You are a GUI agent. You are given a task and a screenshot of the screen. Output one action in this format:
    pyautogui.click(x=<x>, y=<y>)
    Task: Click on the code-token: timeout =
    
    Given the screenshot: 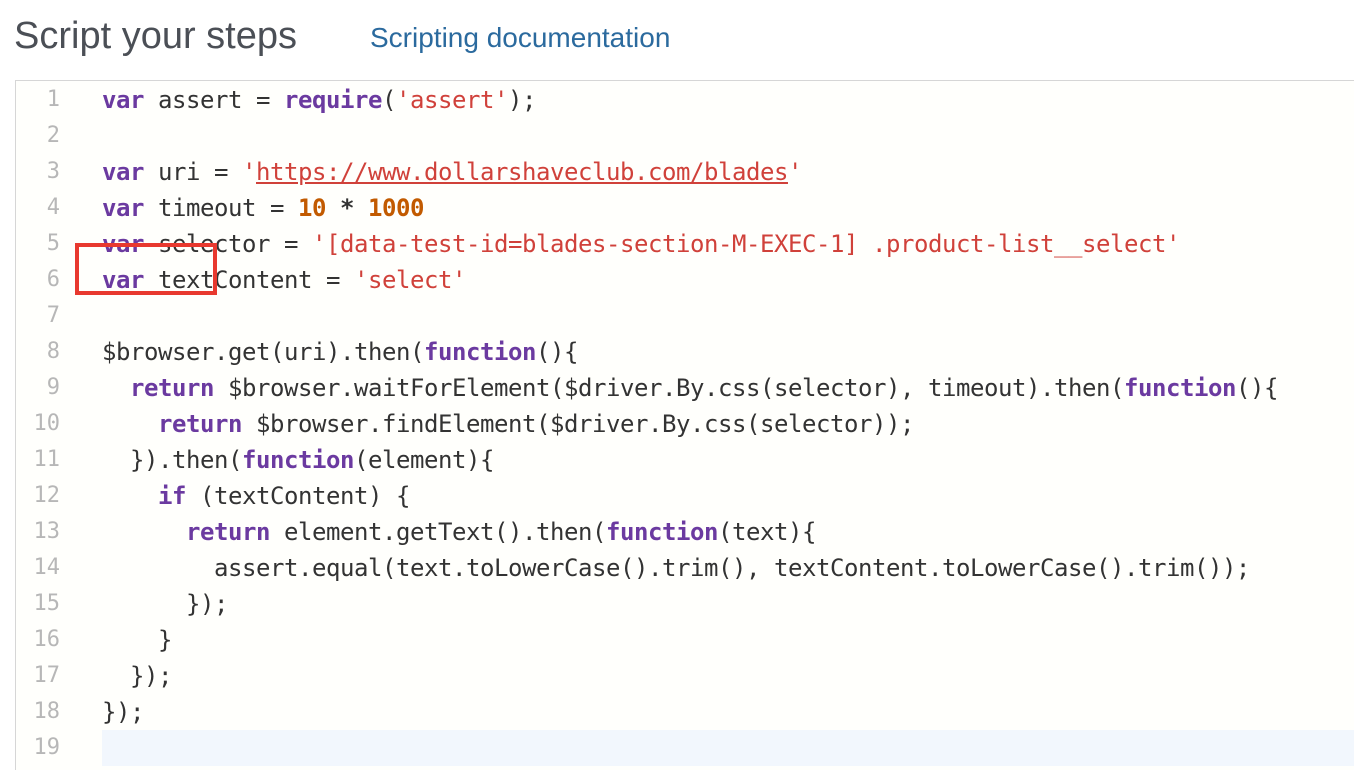 What is the action you would take?
    pyautogui.click(x=221, y=208)
    